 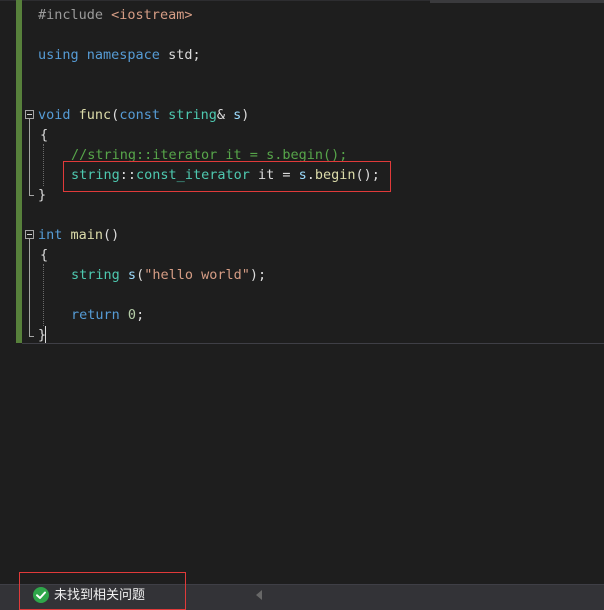 What do you see at coordinates (19, 171) in the screenshot?
I see `change-tracking-bar` at bounding box center [19, 171].